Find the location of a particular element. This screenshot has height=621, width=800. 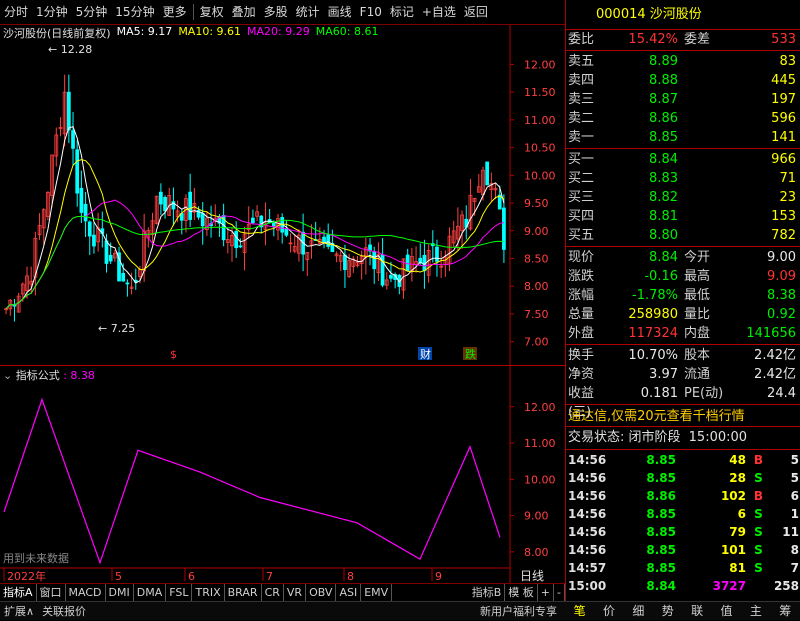

indicator-tab: FSL is located at coordinates (179, 592).